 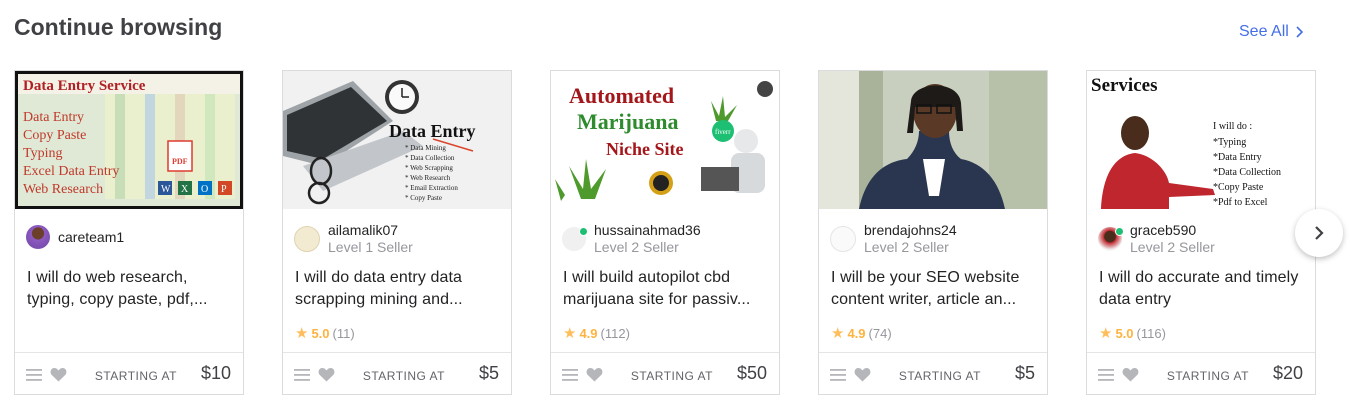 I want to click on rating-count: (74), so click(x=880, y=333).